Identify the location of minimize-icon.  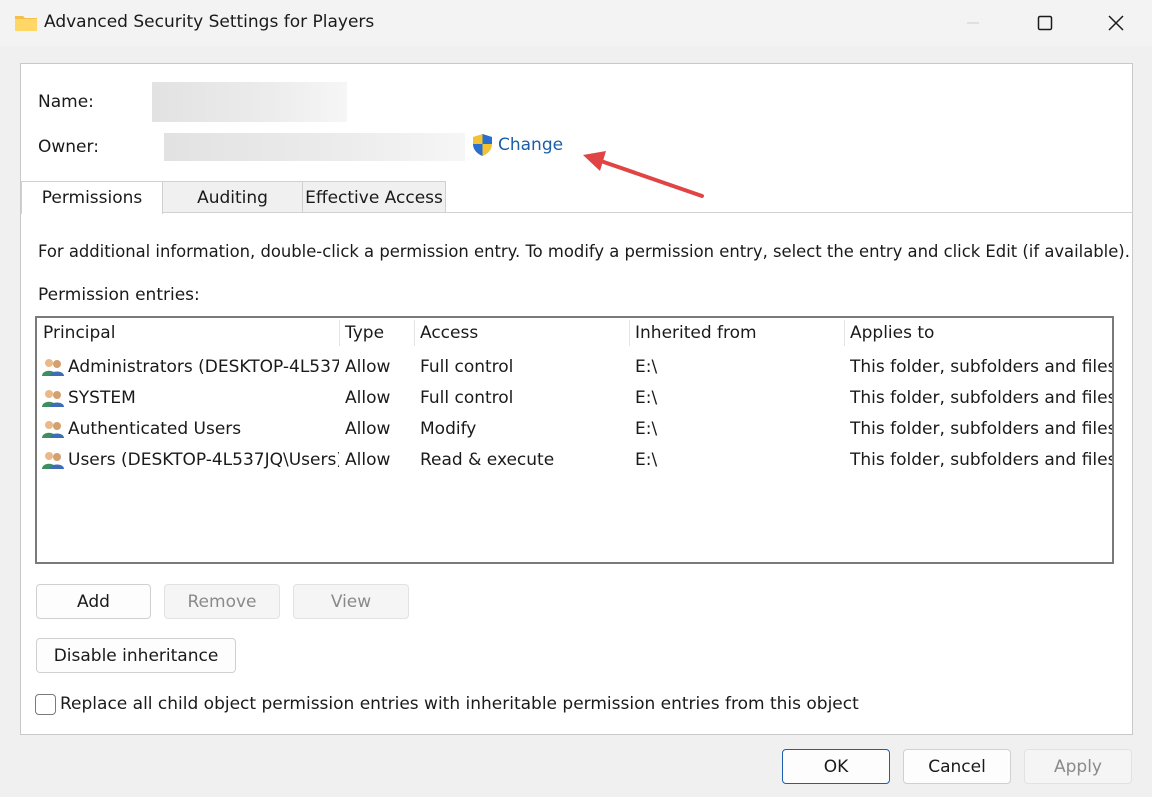
(973, 23).